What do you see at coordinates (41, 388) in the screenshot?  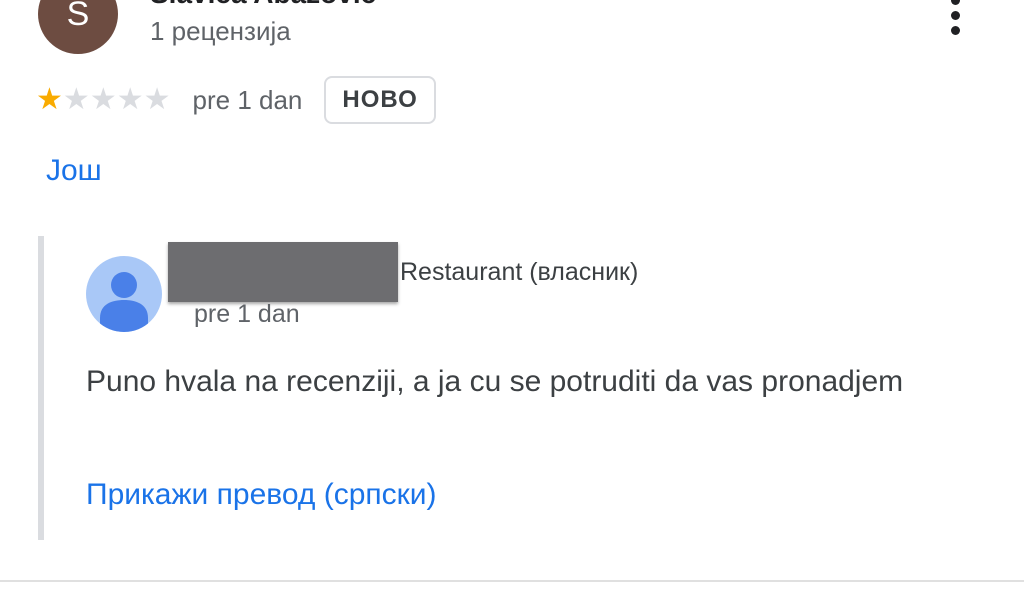 I see `reply-divider-bar` at bounding box center [41, 388].